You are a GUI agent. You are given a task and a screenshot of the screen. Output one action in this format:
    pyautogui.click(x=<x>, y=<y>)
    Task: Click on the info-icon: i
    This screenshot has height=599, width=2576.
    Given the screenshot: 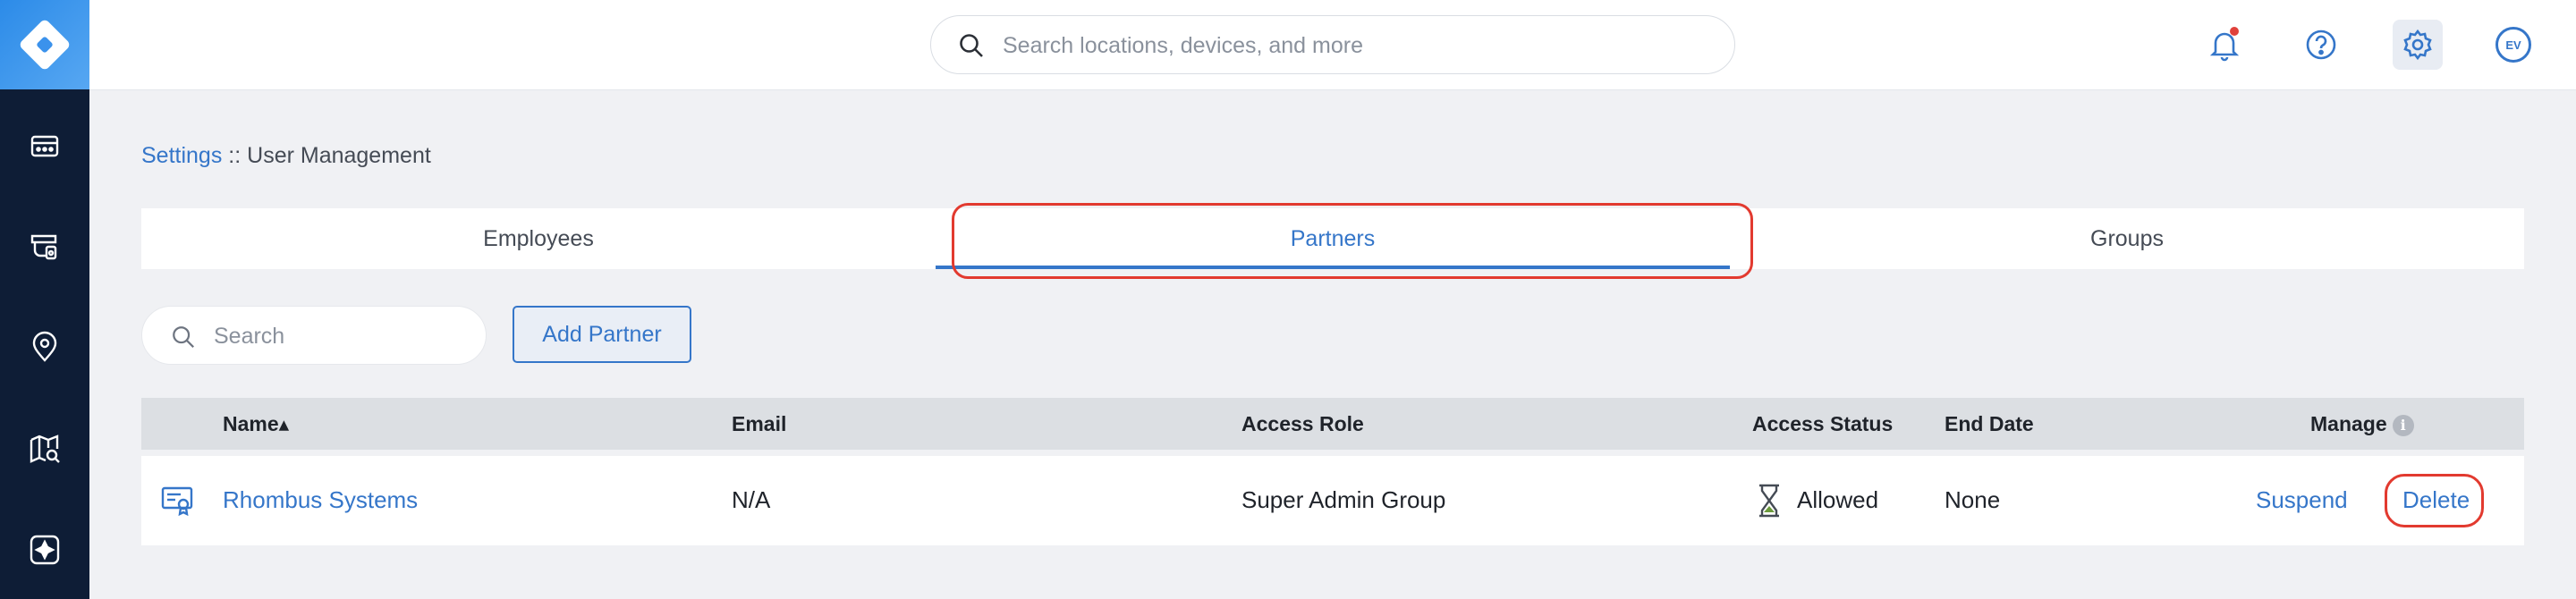 What is the action you would take?
    pyautogui.click(x=2403, y=425)
    